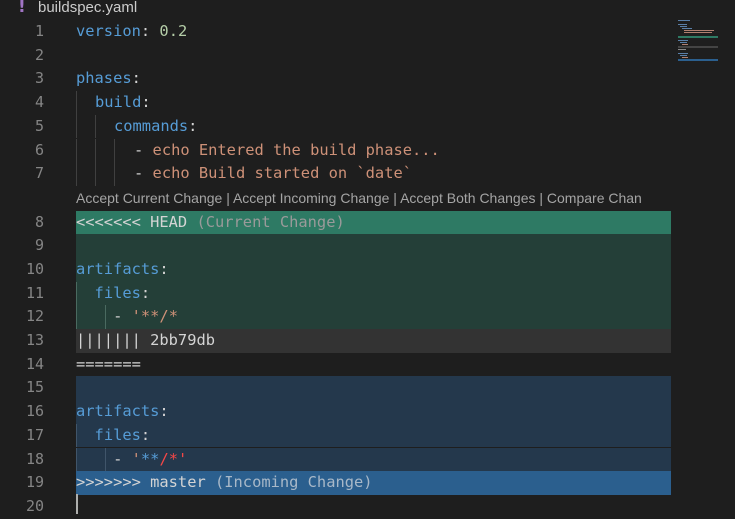  I want to click on line-number: 14, so click(34, 363).